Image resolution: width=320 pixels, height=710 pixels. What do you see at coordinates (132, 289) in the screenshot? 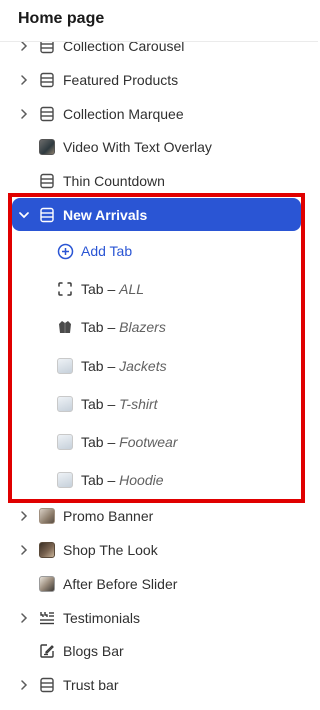
I see `tab-name: ALL` at bounding box center [132, 289].